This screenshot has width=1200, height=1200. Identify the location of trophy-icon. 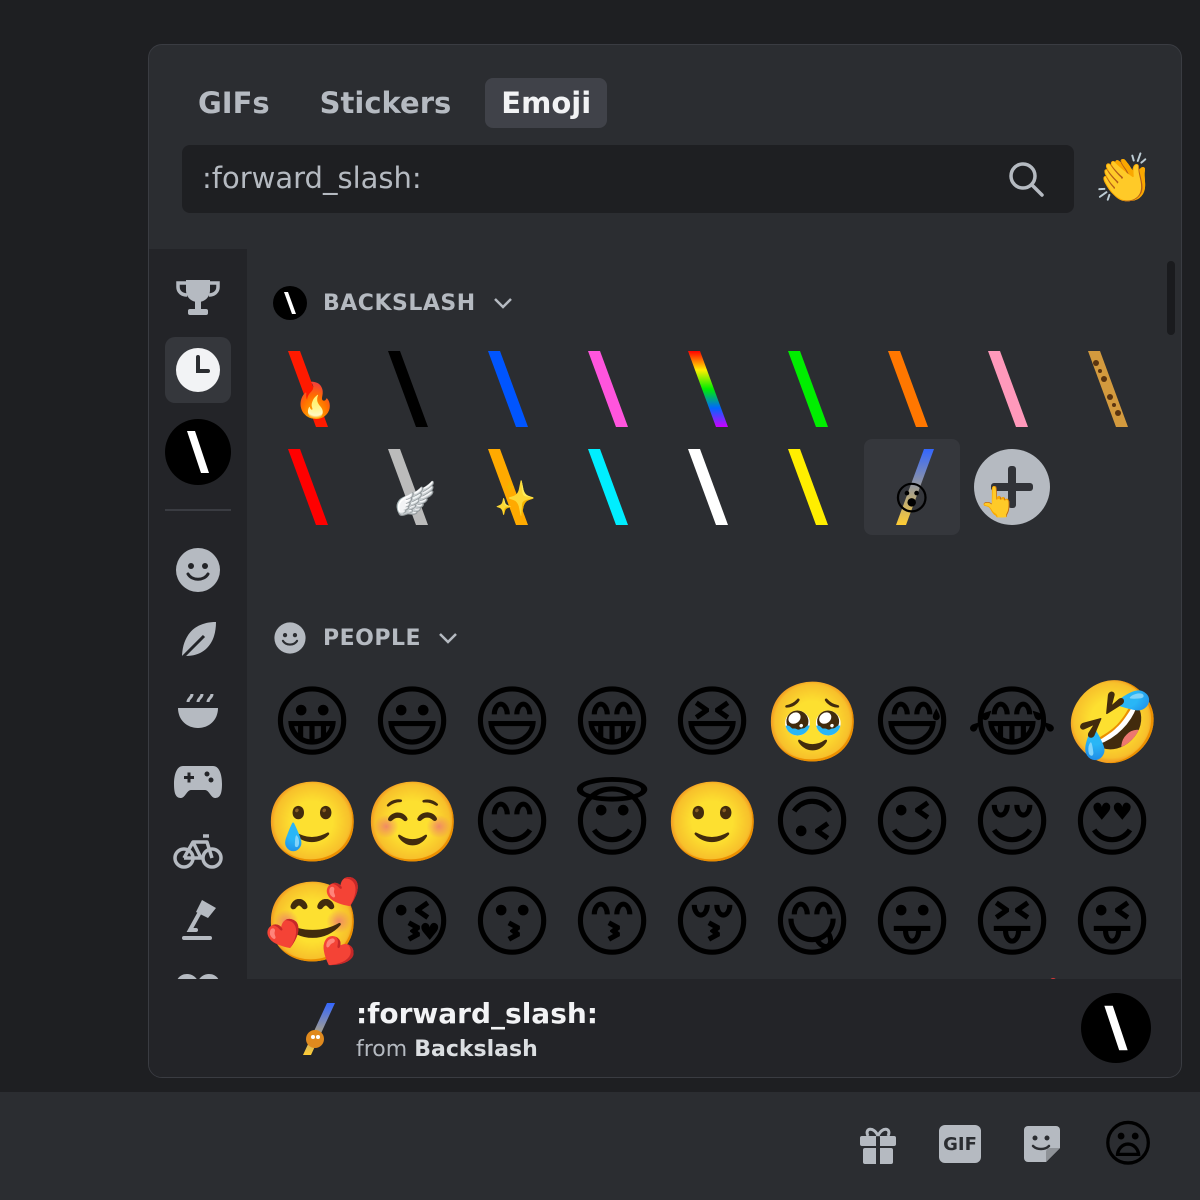
(198, 298).